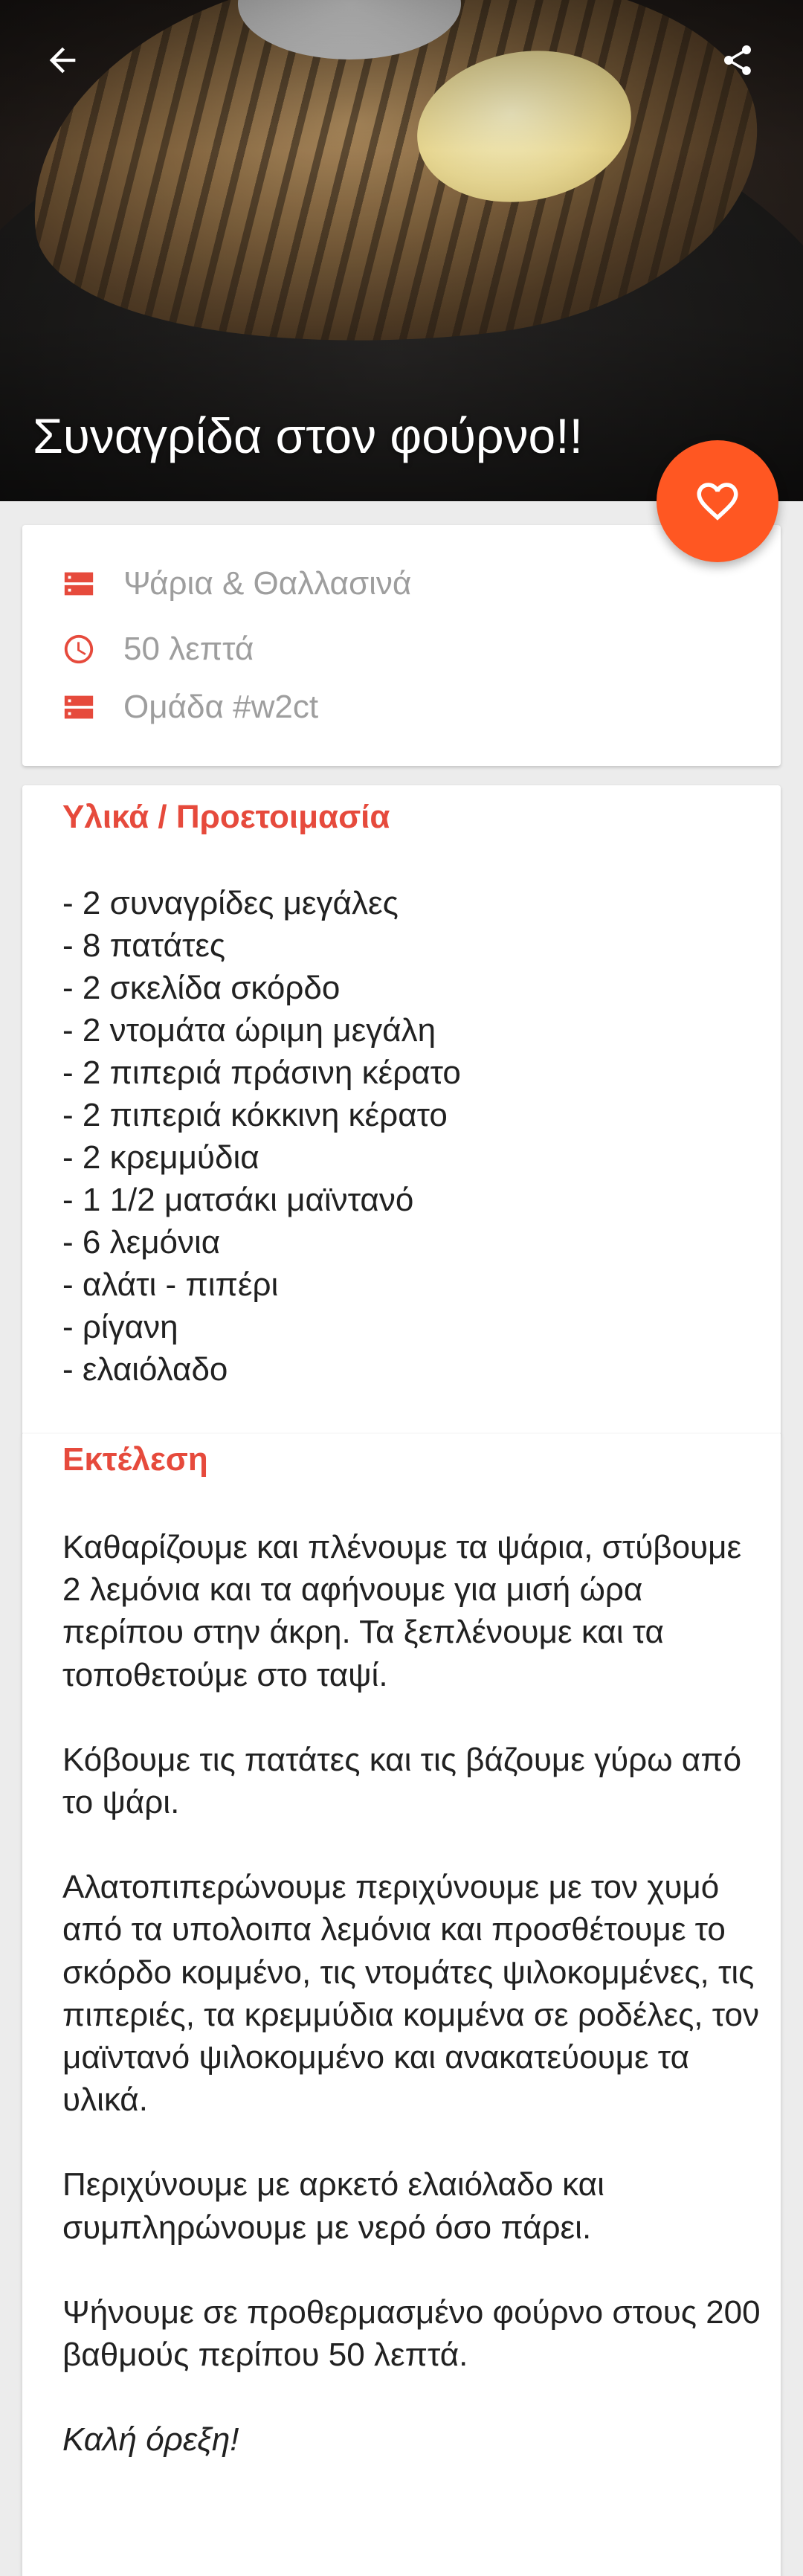 The height and width of the screenshot is (2576, 803). I want to click on list-item: - 2 πιπεριά πράσινη κέρατο, so click(261, 1072).